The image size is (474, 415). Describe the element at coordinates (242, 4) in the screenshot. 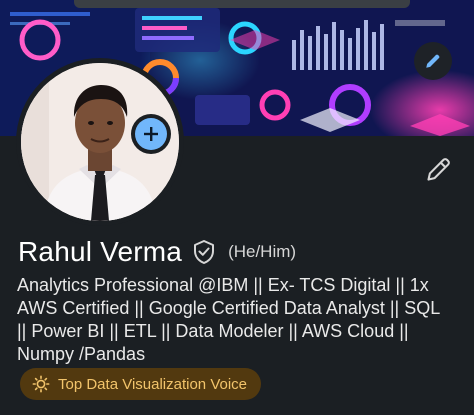

I see `top-bar-edge` at that location.